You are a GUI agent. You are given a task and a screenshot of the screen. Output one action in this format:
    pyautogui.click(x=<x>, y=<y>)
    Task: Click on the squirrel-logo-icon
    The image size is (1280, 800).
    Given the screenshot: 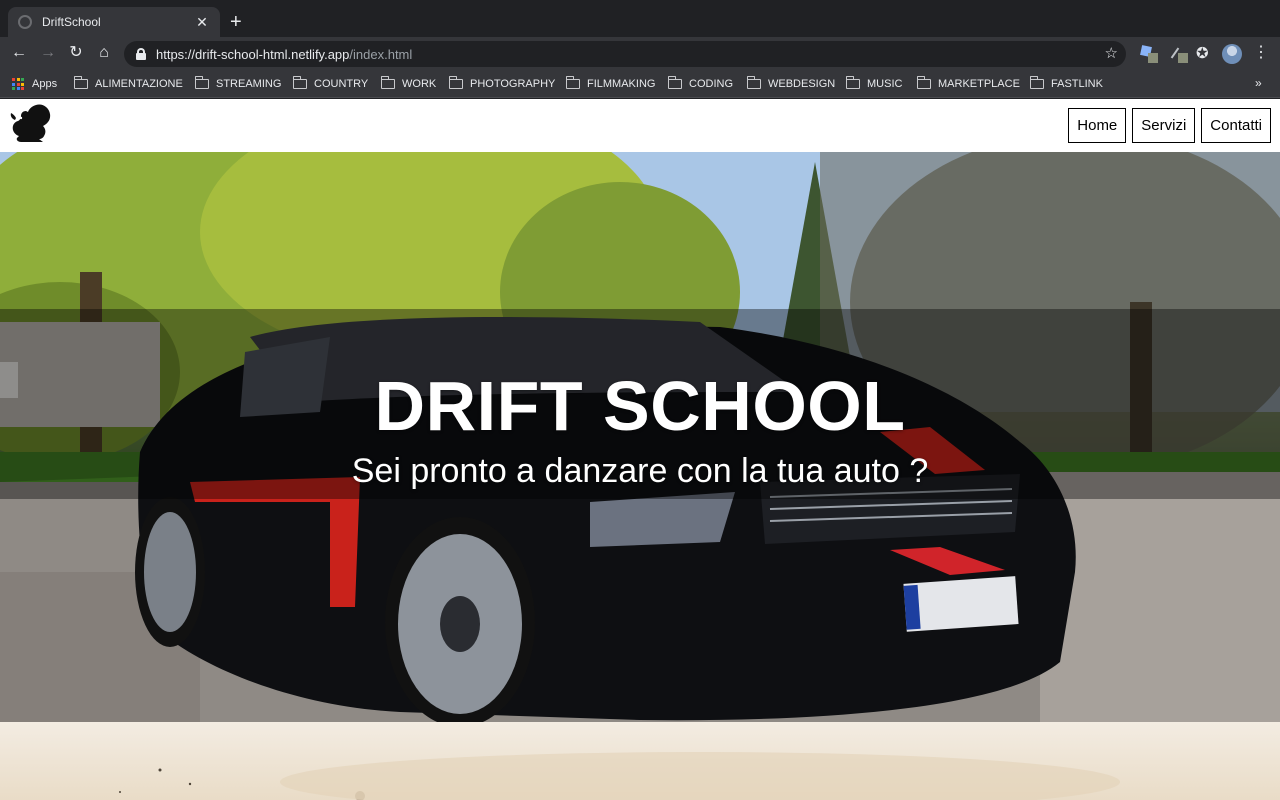 What is the action you would take?
    pyautogui.click(x=31, y=123)
    